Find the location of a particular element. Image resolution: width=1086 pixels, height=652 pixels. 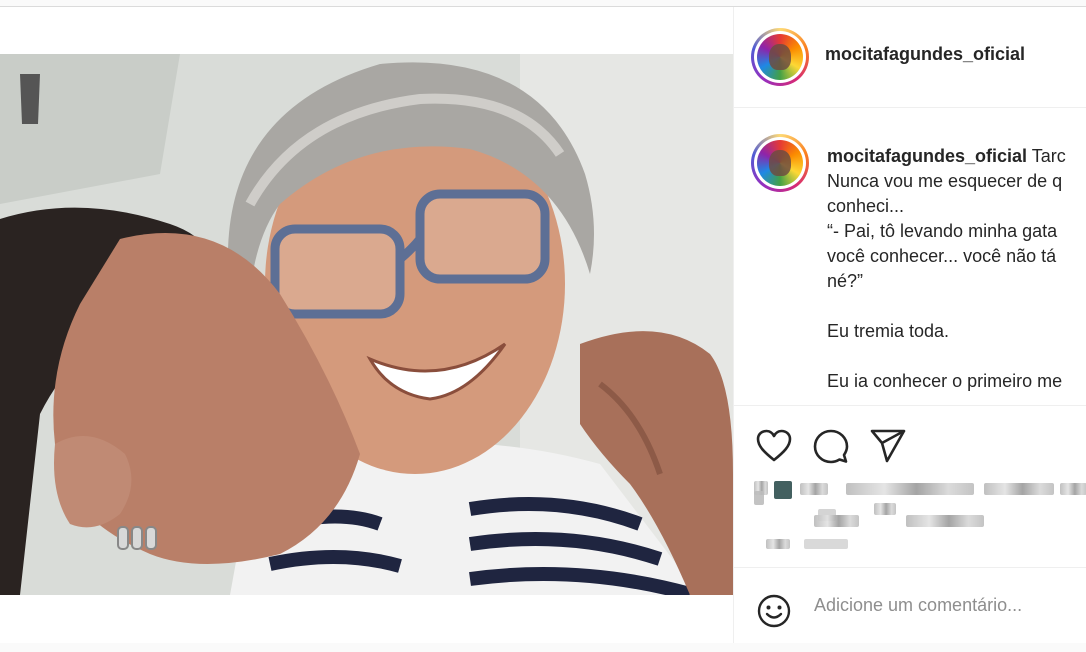

post-header: mocitafagundes_oficial is located at coordinates (910, 57).